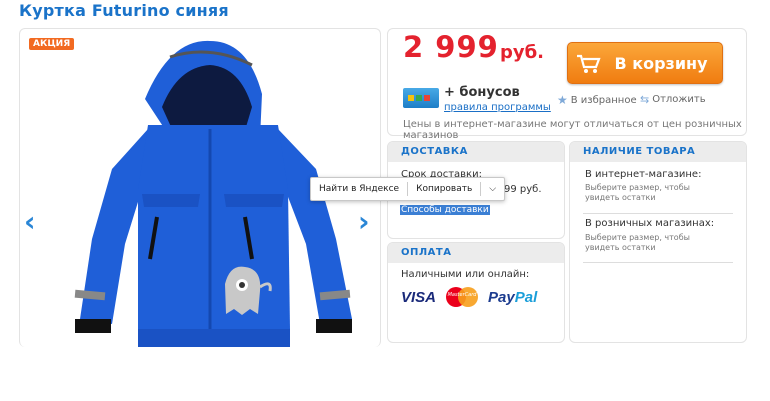  I want to click on context-menu: Найти в Яндексе Копировать ⌵, so click(408, 189).